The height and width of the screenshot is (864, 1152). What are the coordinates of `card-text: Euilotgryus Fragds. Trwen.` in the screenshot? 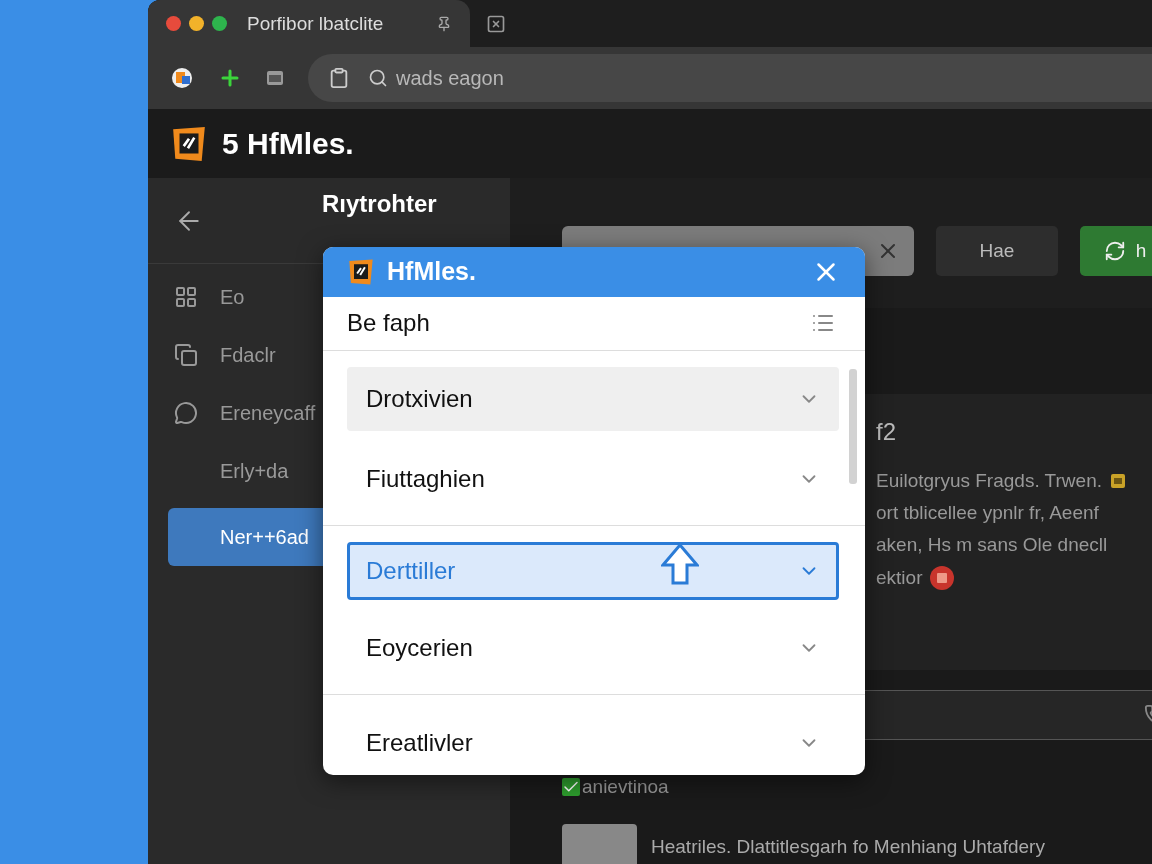 It's located at (989, 481).